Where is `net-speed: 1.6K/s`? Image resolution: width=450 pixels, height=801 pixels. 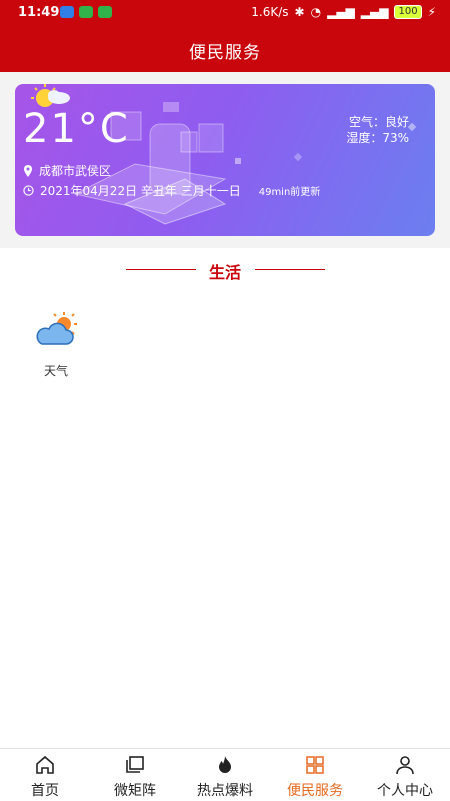 net-speed: 1.6K/s is located at coordinates (270, 12).